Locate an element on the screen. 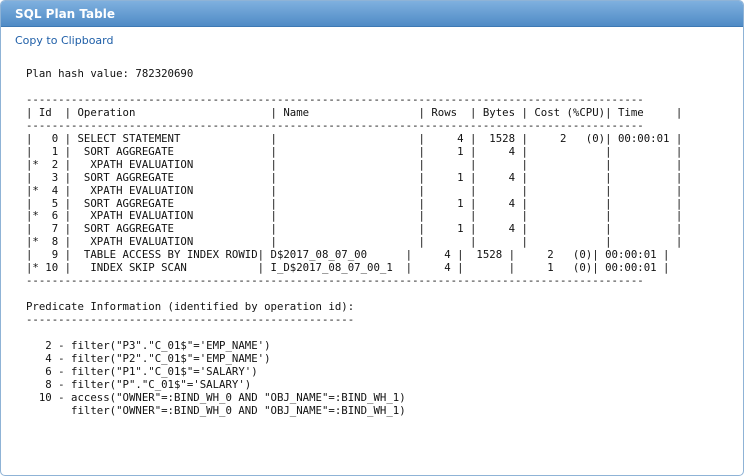 The image size is (744, 476). copy-to-clipboard-link: Copy to Clipboard is located at coordinates (64, 40).